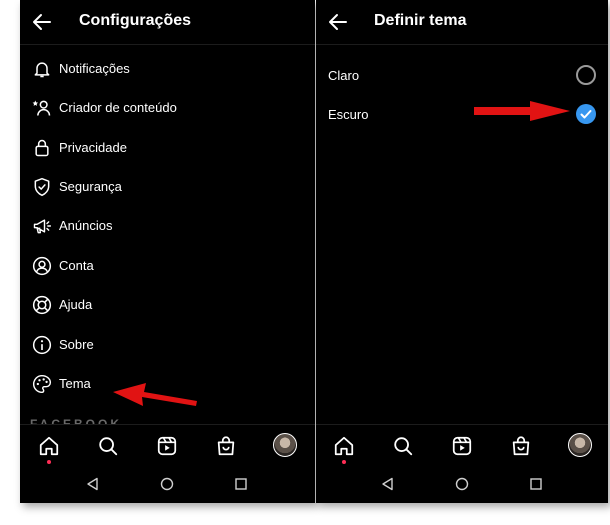  I want to click on menu-item-privacidade: Privacidade, so click(167, 148).